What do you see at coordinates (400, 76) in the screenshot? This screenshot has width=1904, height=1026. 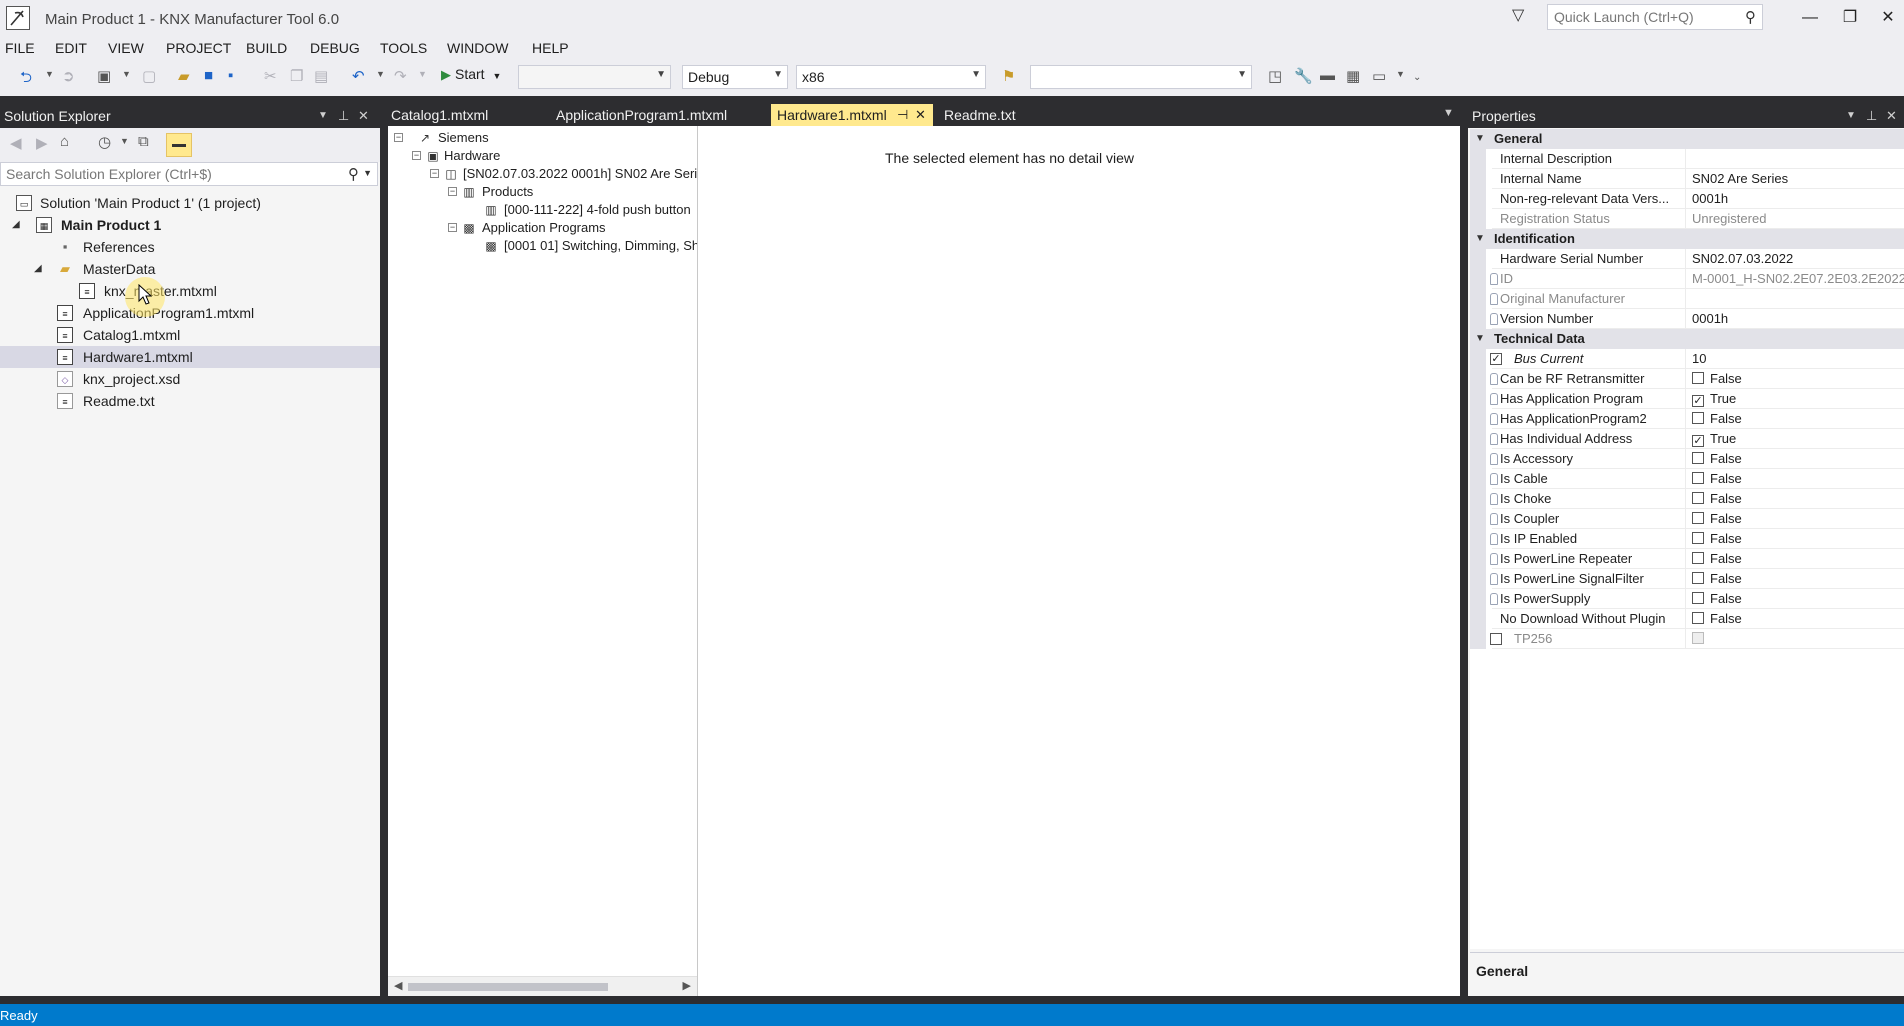 I see `redo-icon: ↷` at bounding box center [400, 76].